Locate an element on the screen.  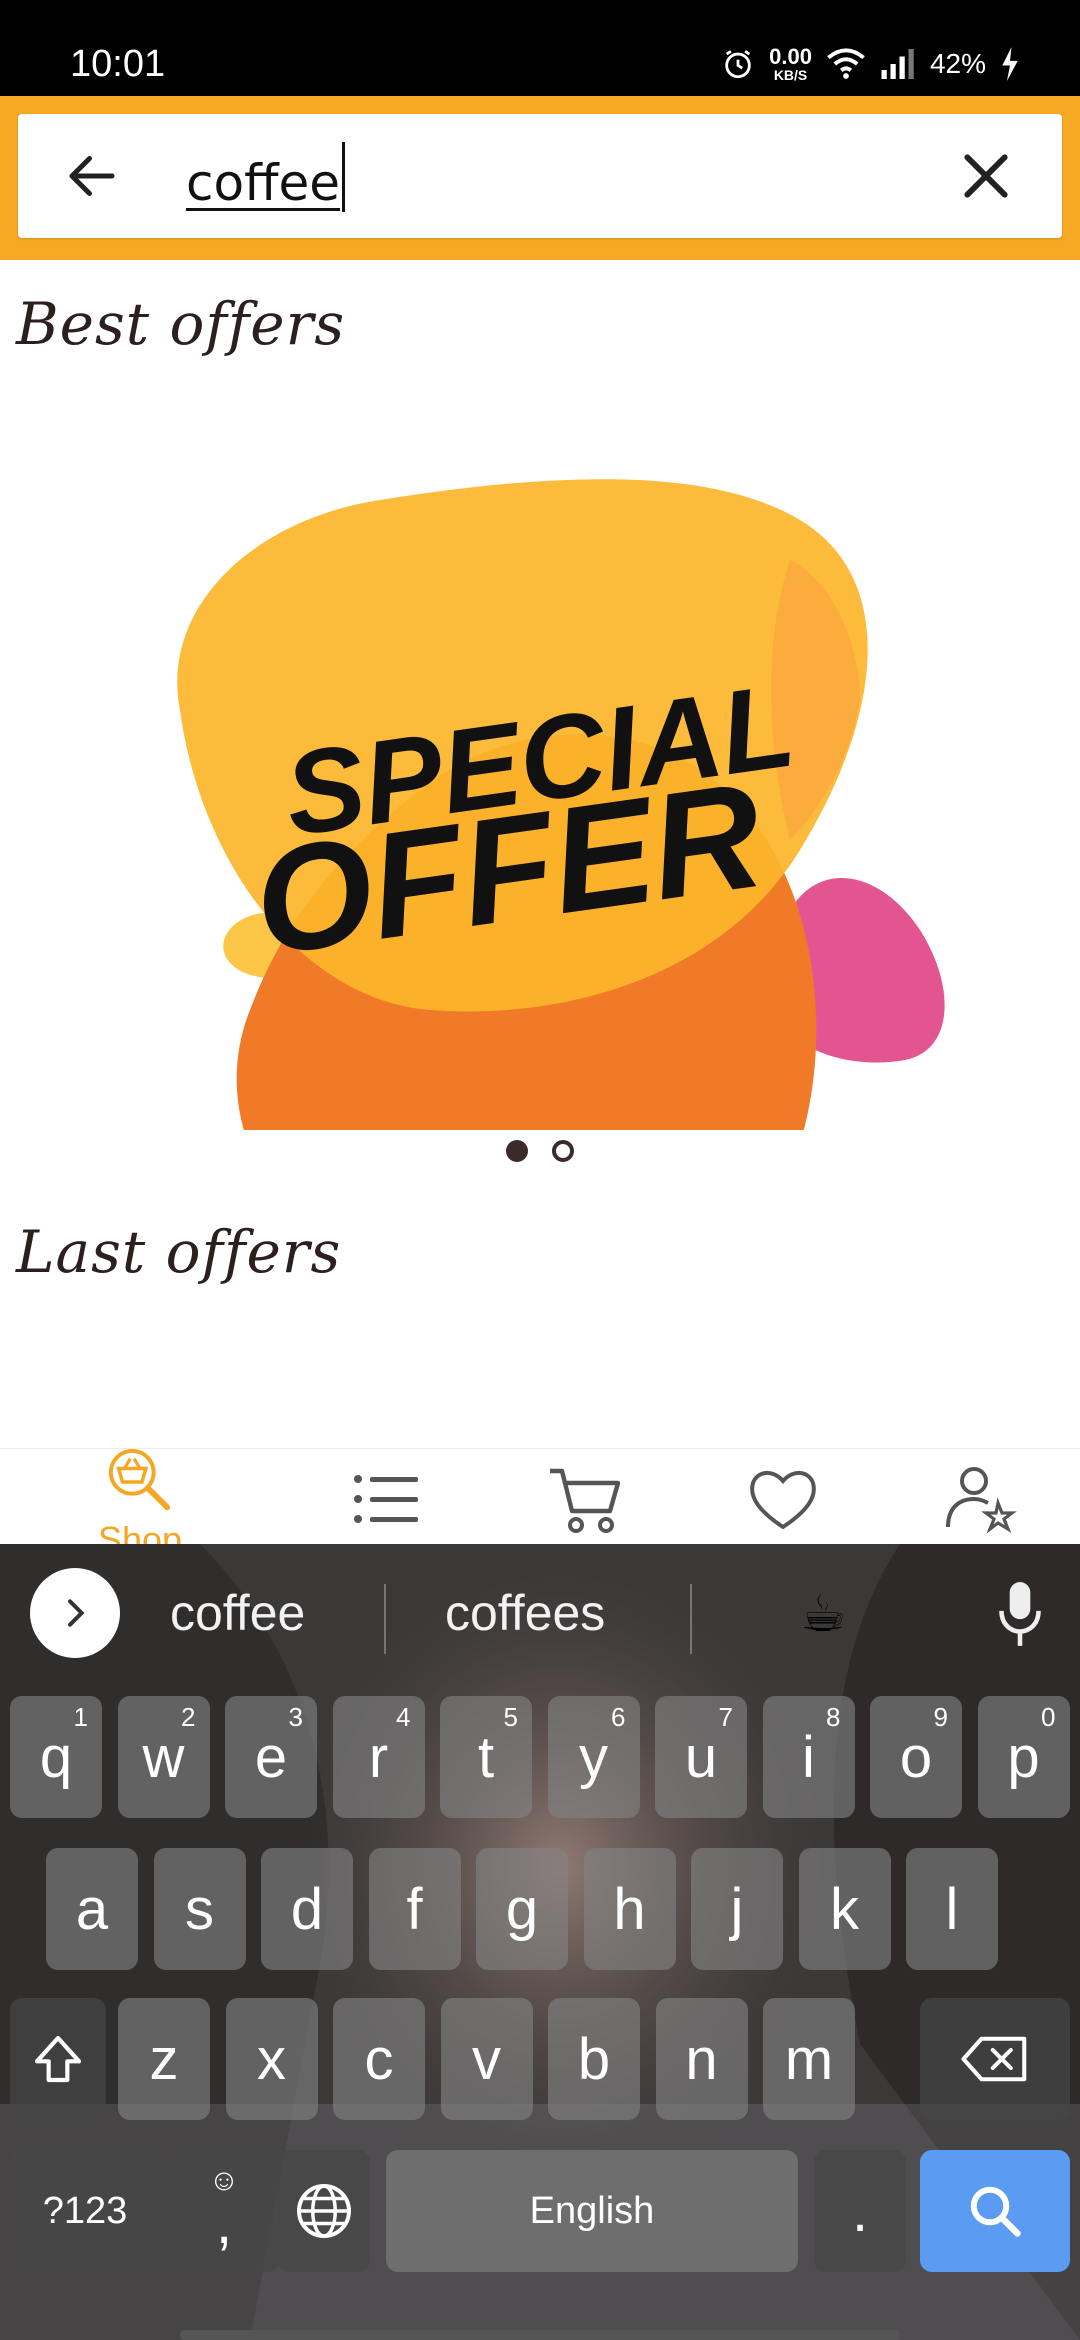
key-q: q1 is located at coordinates (56, 1757).